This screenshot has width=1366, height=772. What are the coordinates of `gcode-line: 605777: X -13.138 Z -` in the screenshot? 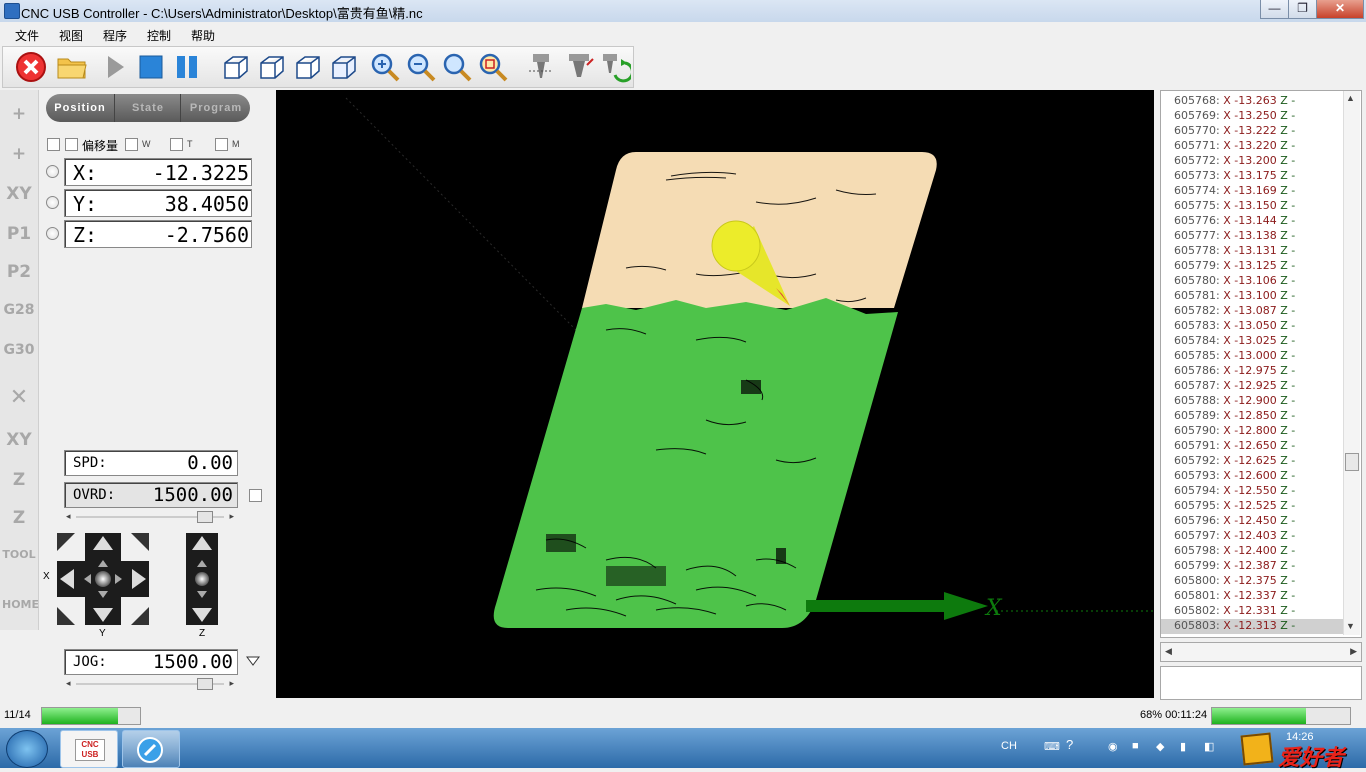 It's located at (1234, 236).